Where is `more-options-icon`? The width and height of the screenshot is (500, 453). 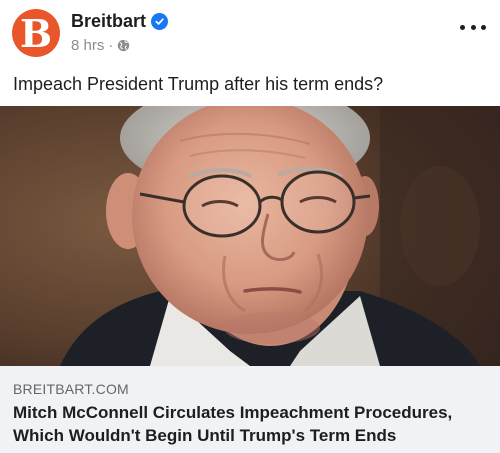 more-options-icon is located at coordinates (473, 27).